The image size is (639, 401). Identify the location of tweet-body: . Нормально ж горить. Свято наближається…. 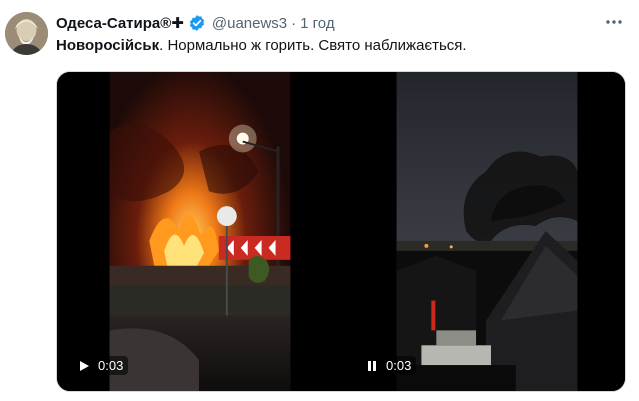
(313, 45).